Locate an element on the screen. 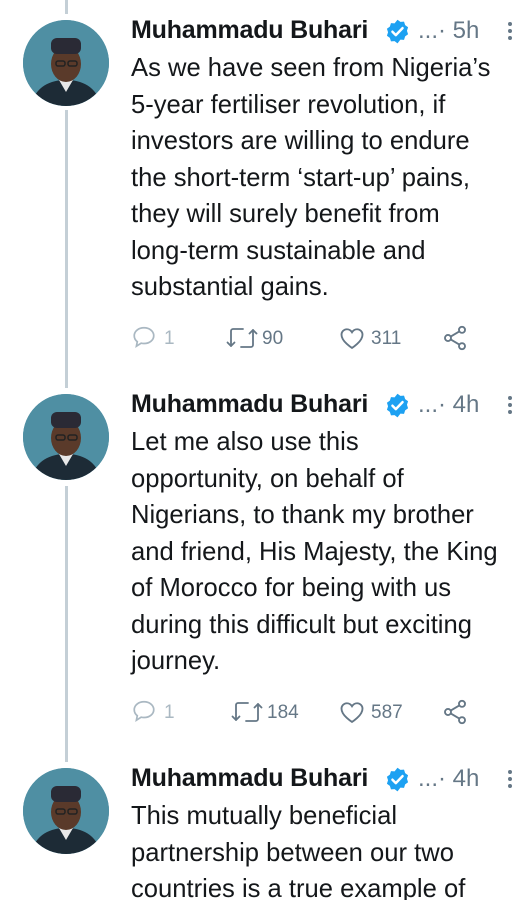 Image resolution: width=531 pixels, height=900 pixels. like-count: 311 is located at coordinates (386, 338).